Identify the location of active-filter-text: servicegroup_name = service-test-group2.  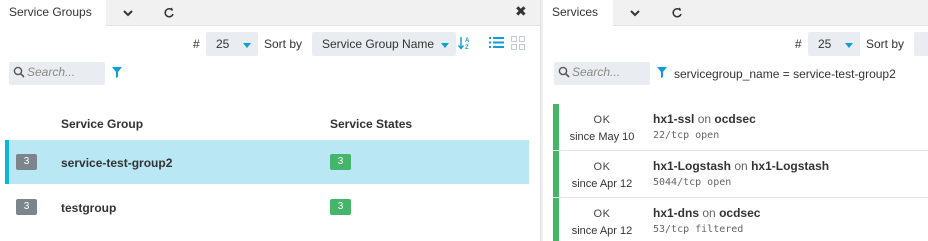
(785, 74).